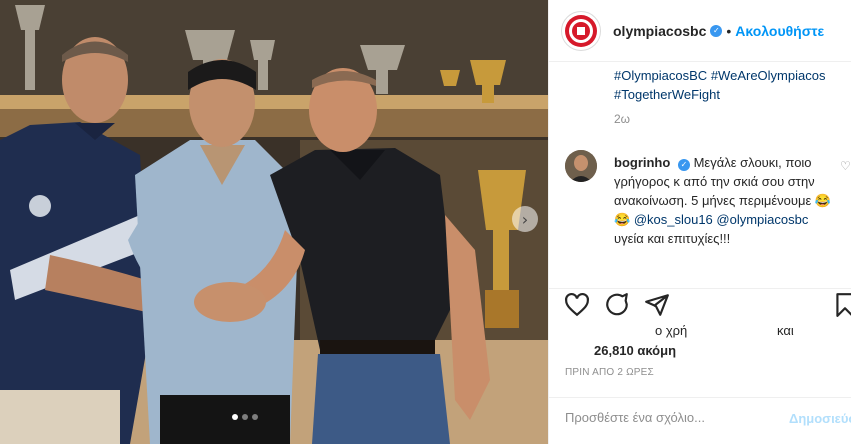  What do you see at coordinates (762, 219) in the screenshot?
I see `mention-link: @olympiacosbc` at bounding box center [762, 219].